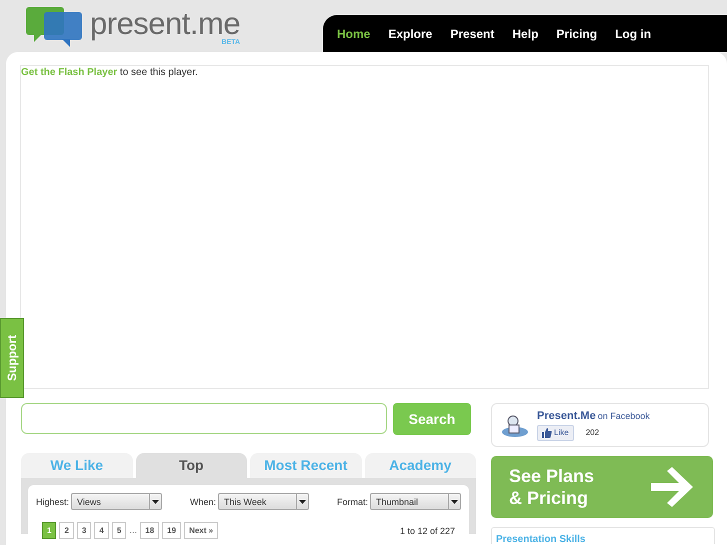 The width and height of the screenshot is (727, 545). I want to click on page-name-link: Present.Me, so click(566, 416).